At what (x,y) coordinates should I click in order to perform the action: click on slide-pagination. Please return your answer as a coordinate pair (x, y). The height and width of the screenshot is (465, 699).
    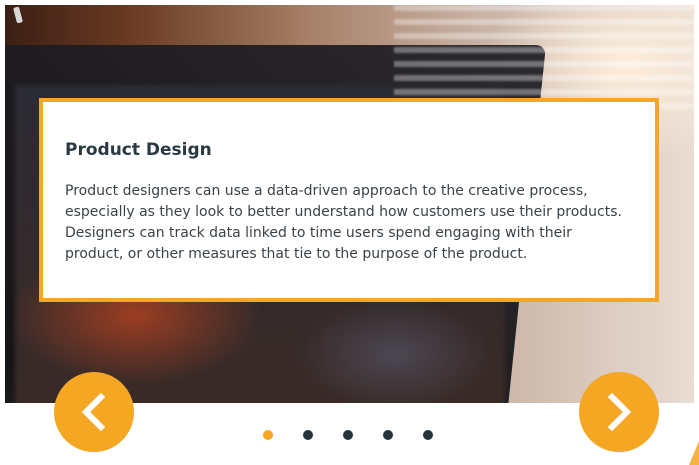
    Looking at the image, I should click on (348, 435).